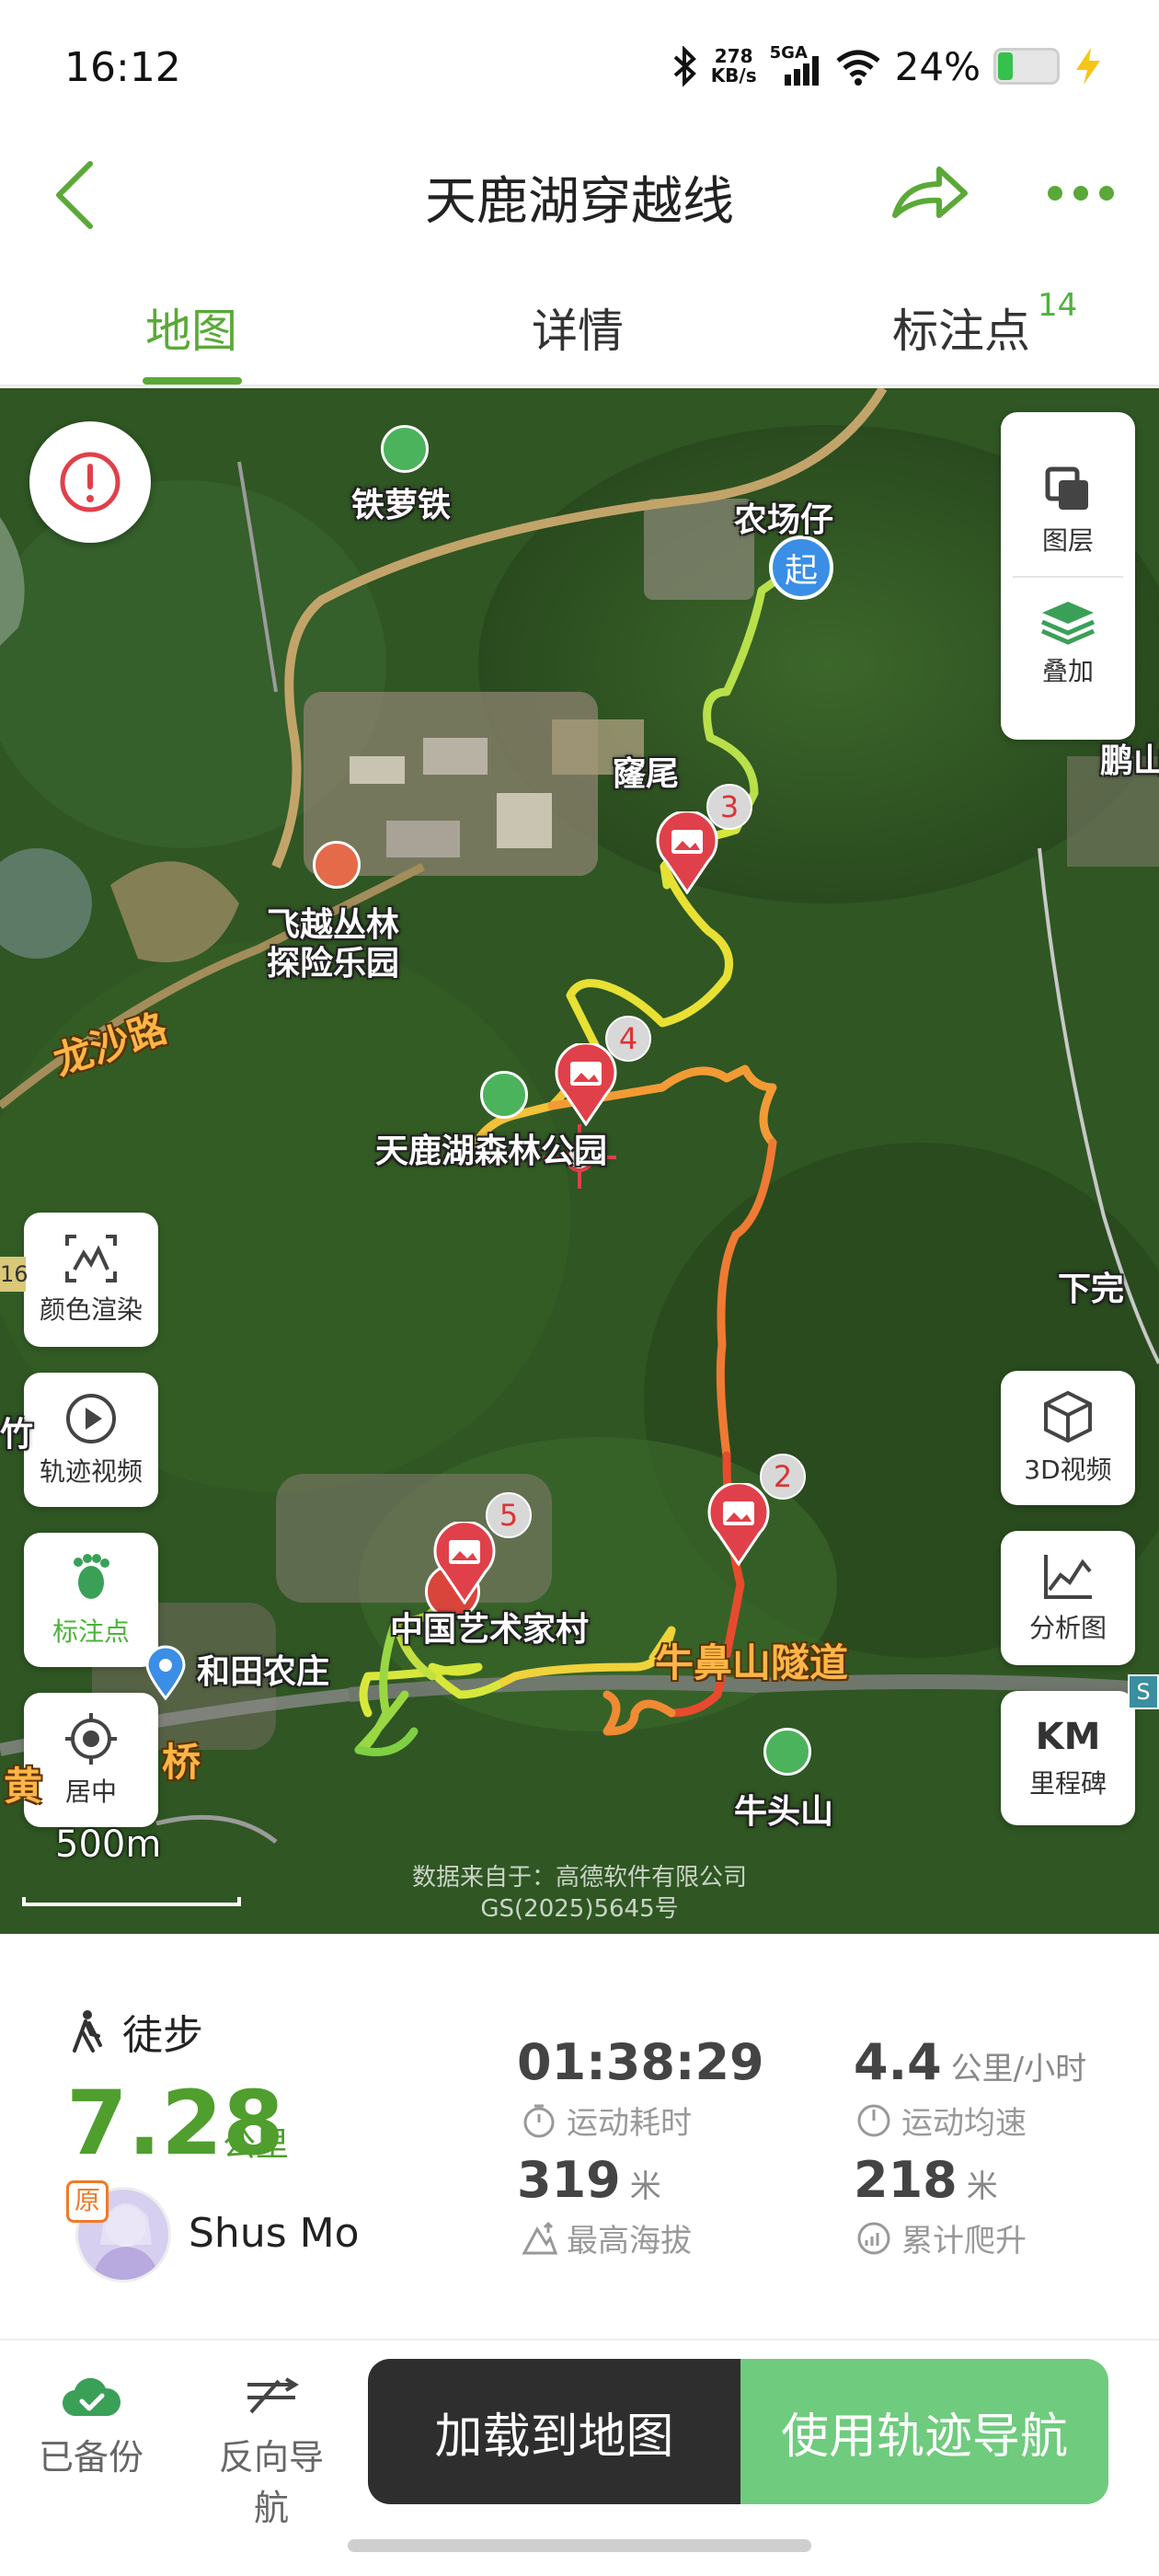  Describe the element at coordinates (941, 2237) in the screenshot. I see `total-climb-label: 累计爬升` at that location.